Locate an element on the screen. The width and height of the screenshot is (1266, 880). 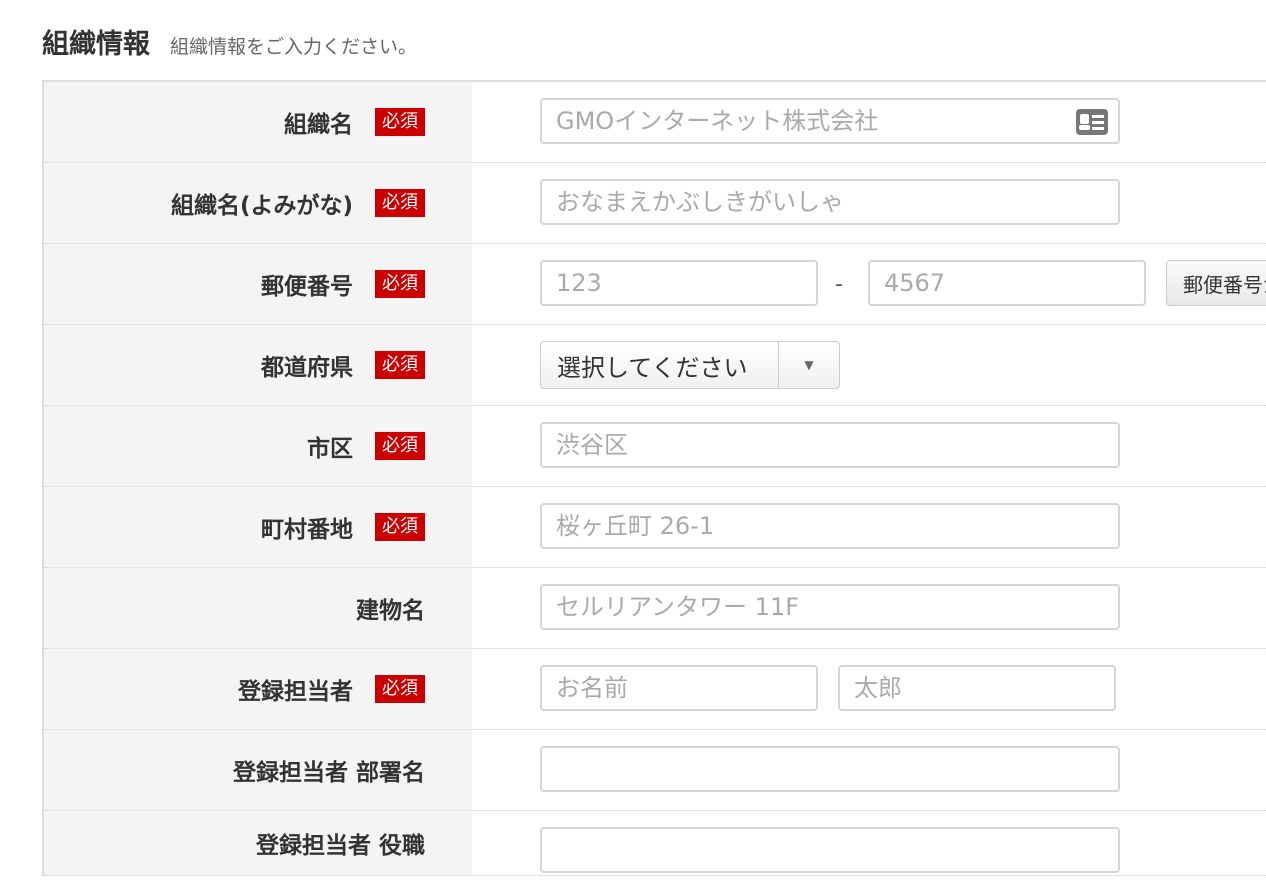
form-label-cell: 組織名 必須 is located at coordinates (258, 122).